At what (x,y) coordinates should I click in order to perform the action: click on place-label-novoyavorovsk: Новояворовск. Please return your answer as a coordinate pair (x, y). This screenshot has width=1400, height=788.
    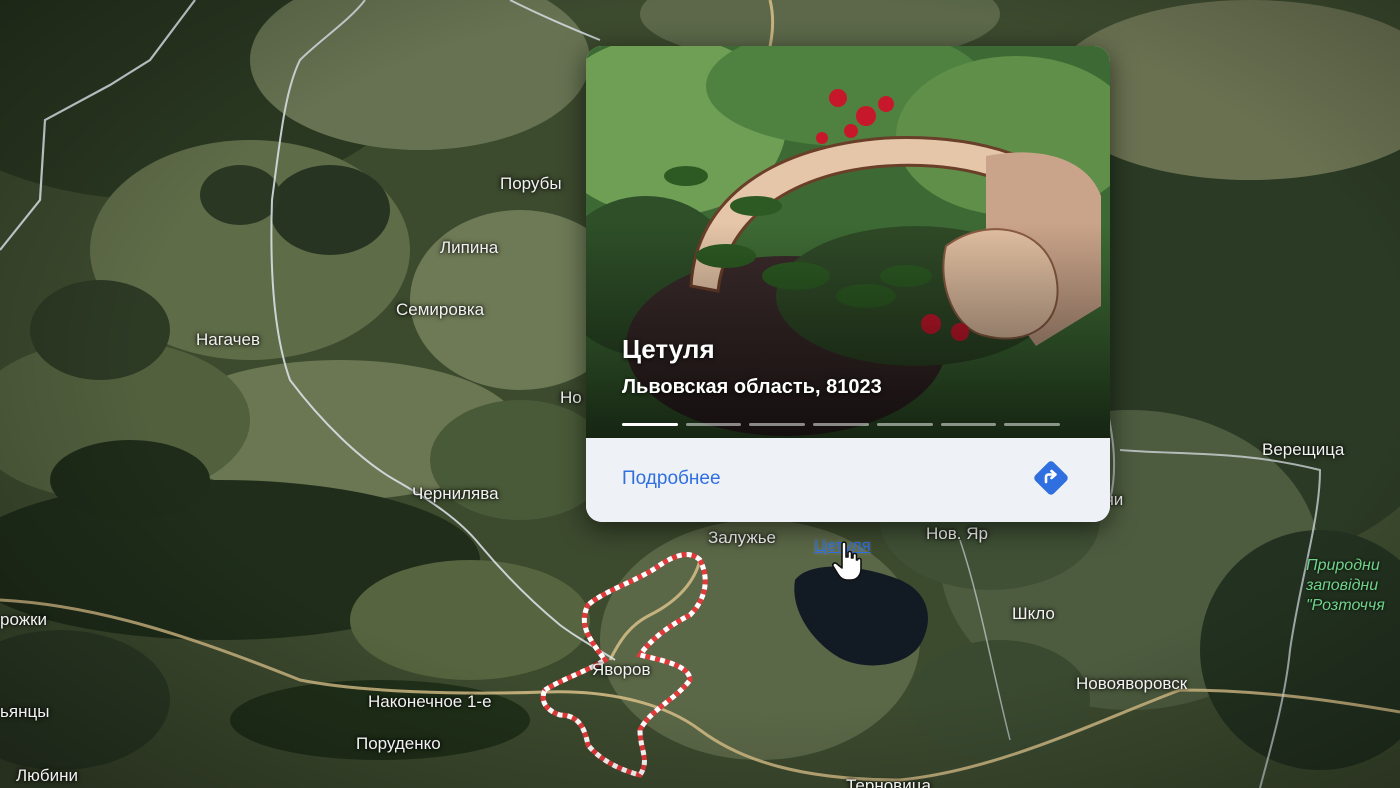
    Looking at the image, I should click on (1131, 684).